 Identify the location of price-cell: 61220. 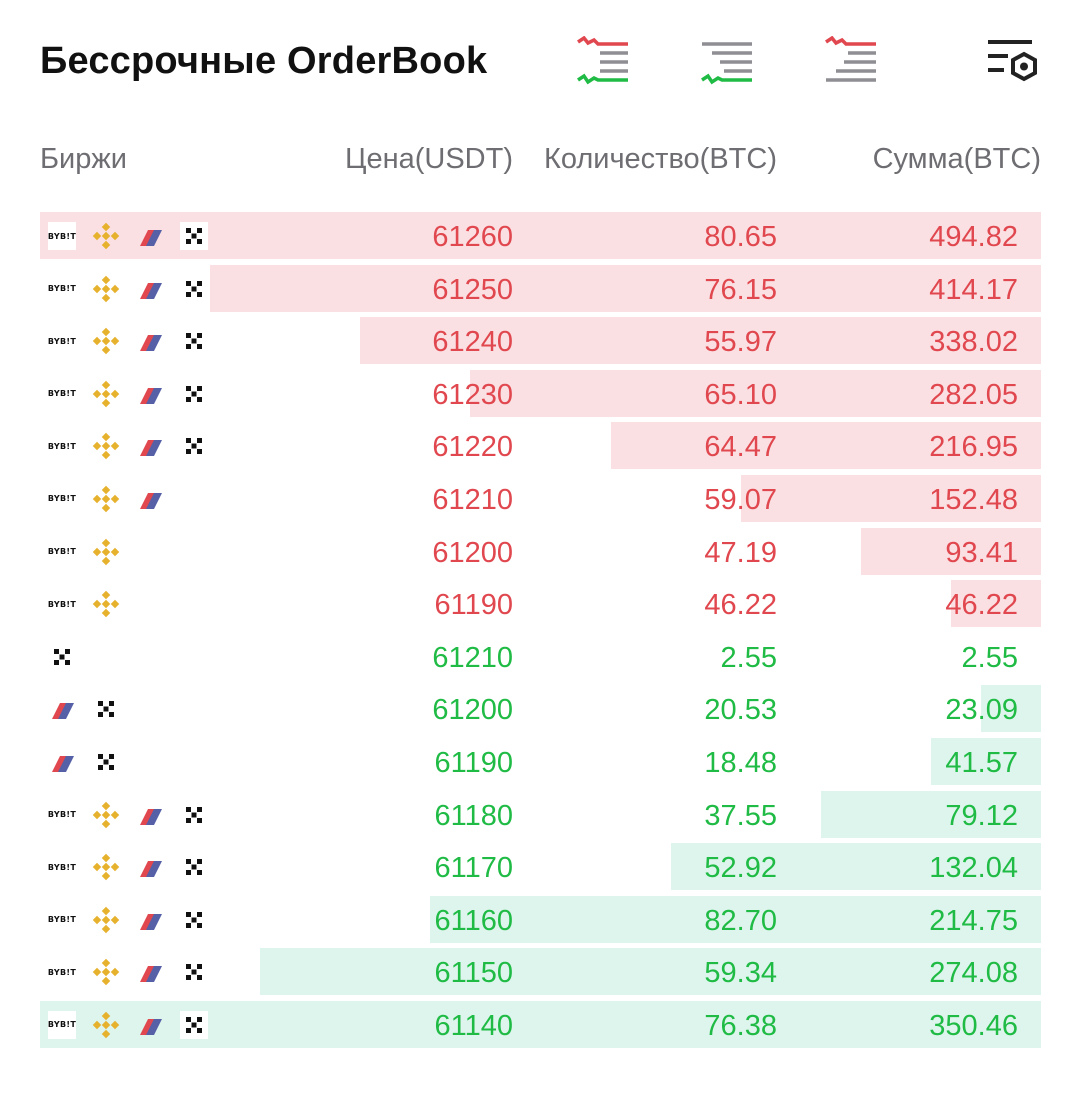
(472, 447).